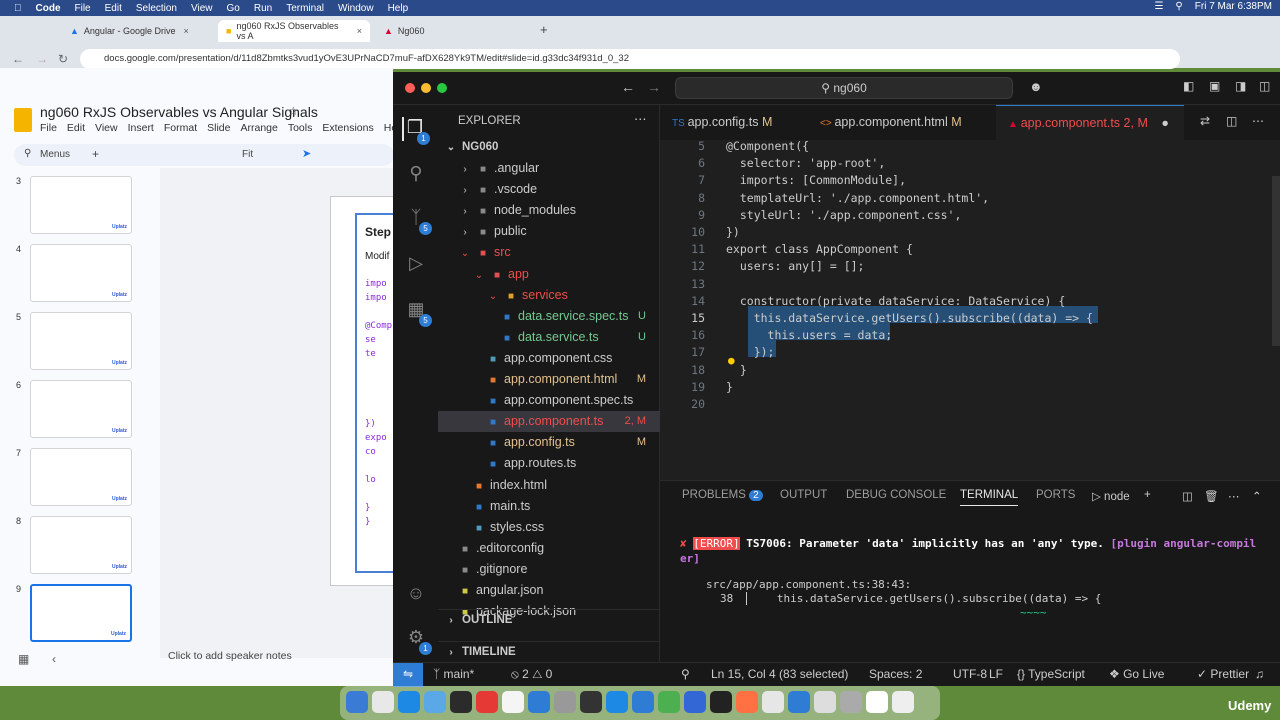  Describe the element at coordinates (640, 118) in the screenshot. I see `more-actions-icon: ⋯` at that location.